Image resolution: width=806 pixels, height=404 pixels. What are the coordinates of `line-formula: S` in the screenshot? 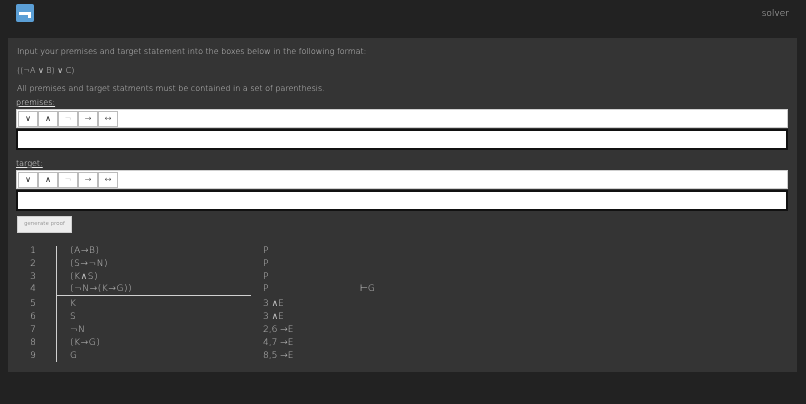 It's located at (73, 317).